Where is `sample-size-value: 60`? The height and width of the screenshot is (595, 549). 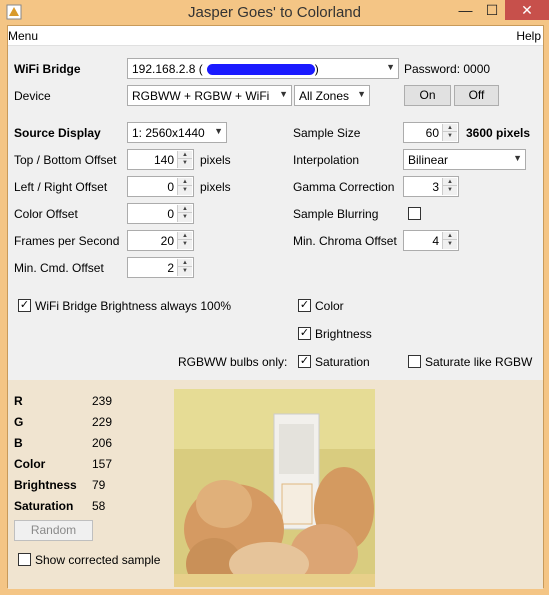
sample-size-value: 60 is located at coordinates (432, 133).